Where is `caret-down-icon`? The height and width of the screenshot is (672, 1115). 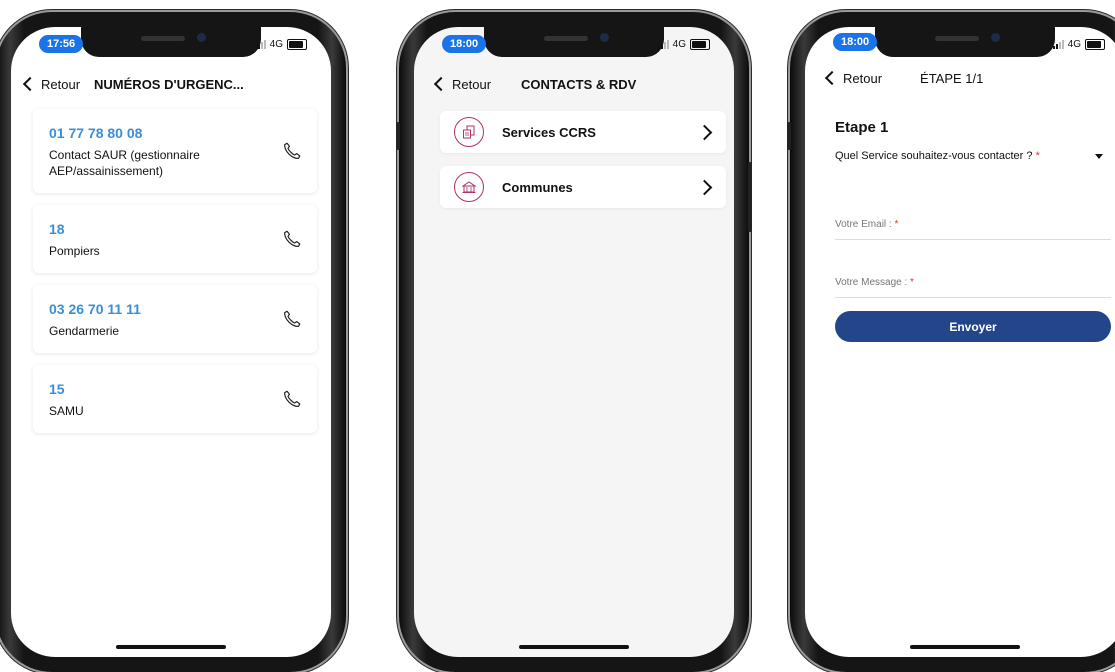
caret-down-icon is located at coordinates (1099, 156).